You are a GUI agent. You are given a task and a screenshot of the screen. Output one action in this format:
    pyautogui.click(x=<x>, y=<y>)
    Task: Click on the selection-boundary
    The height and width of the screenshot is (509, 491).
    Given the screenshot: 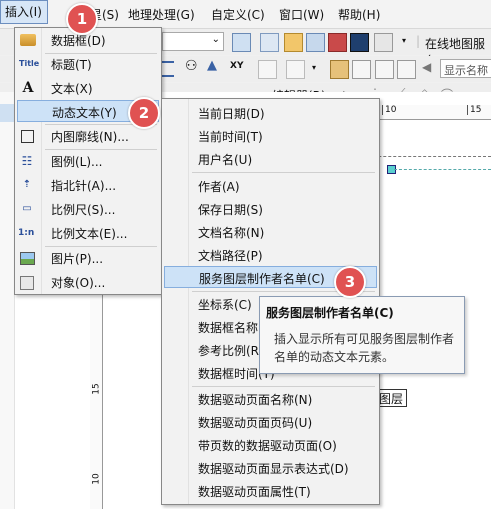 What is the action you would take?
    pyautogui.click(x=442, y=169)
    